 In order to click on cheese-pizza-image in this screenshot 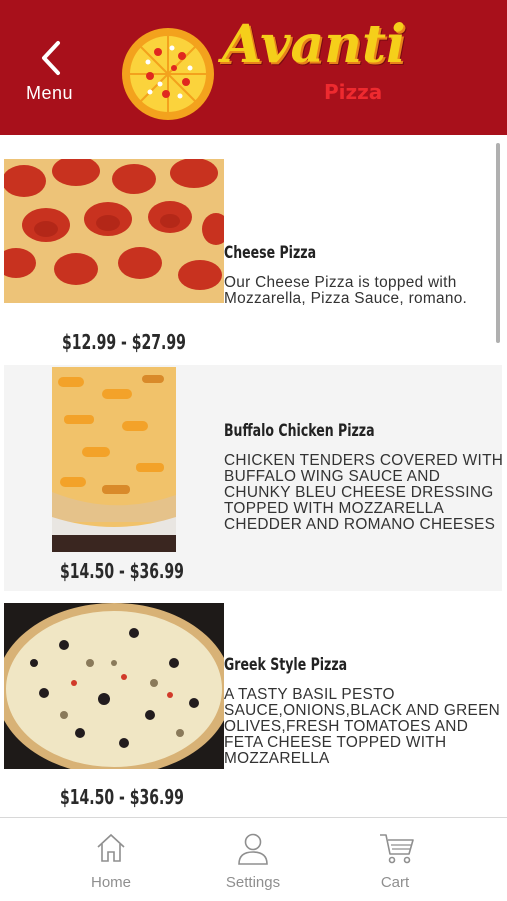, I will do `click(114, 231)`.